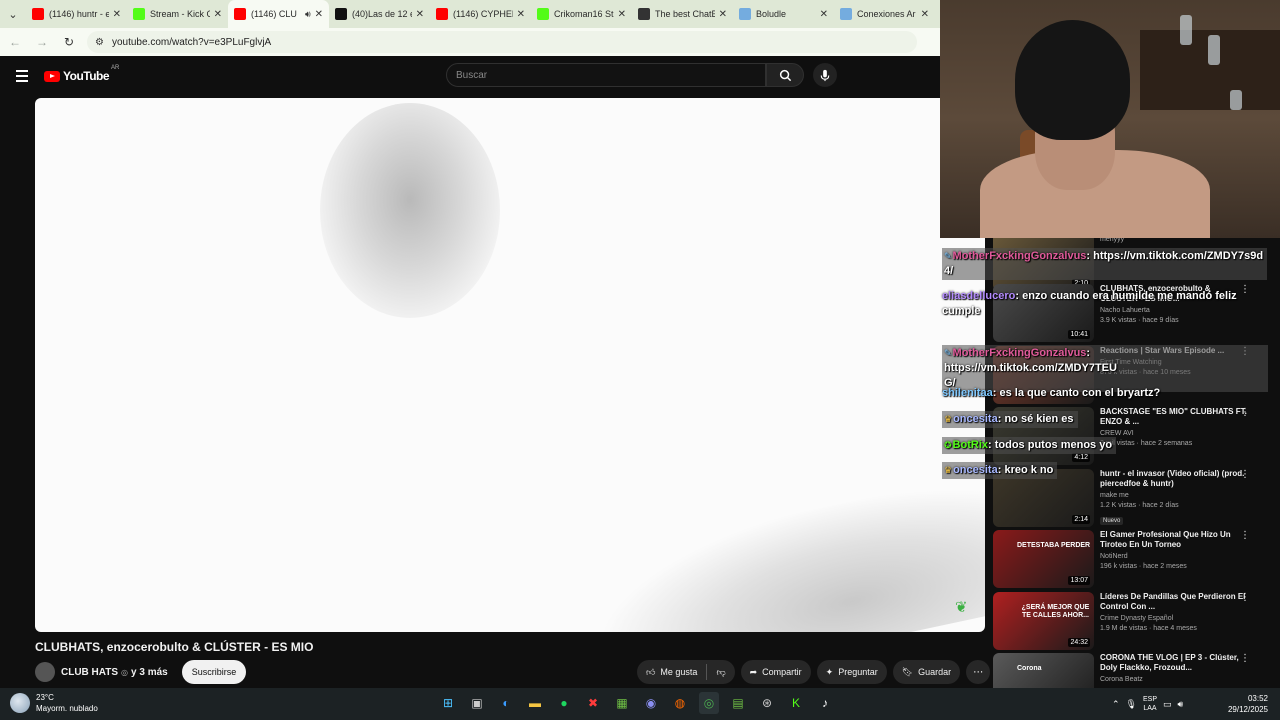 The height and width of the screenshot is (720, 1280). What do you see at coordinates (709, 703) in the screenshot?
I see `chrome-icon: ◎` at bounding box center [709, 703].